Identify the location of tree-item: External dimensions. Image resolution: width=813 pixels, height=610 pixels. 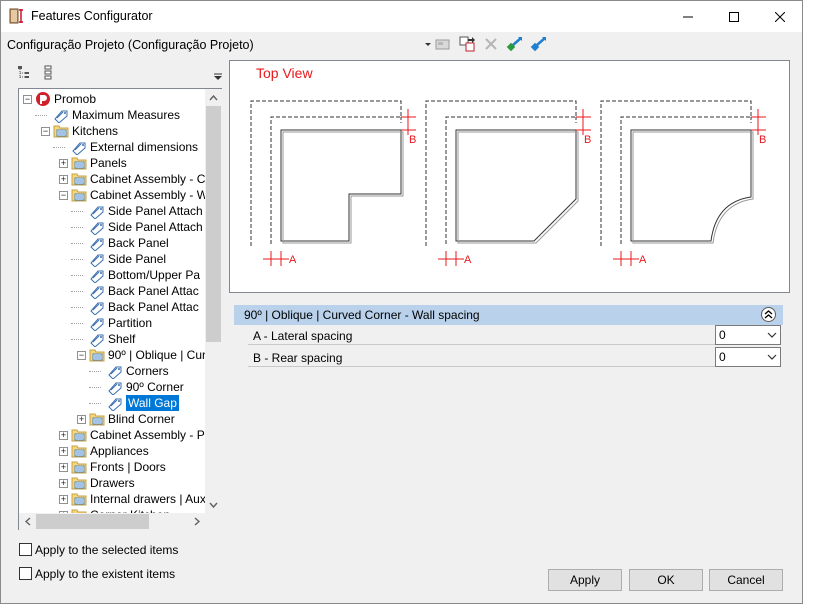
(112, 147).